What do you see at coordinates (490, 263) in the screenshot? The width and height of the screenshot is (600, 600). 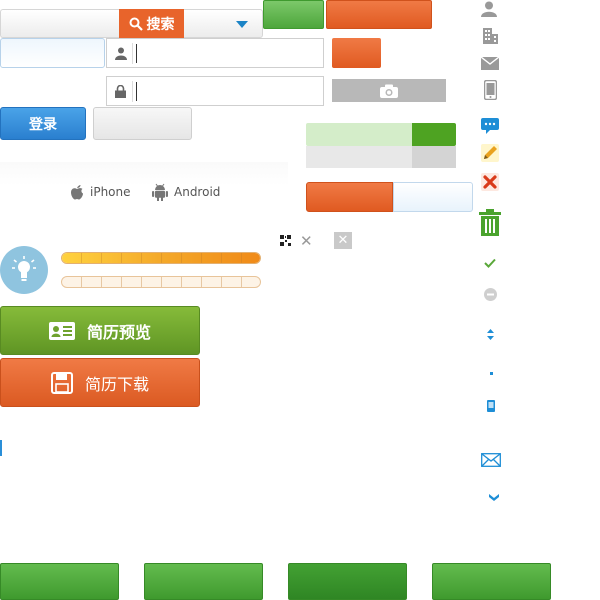 I see `check-icon` at bounding box center [490, 263].